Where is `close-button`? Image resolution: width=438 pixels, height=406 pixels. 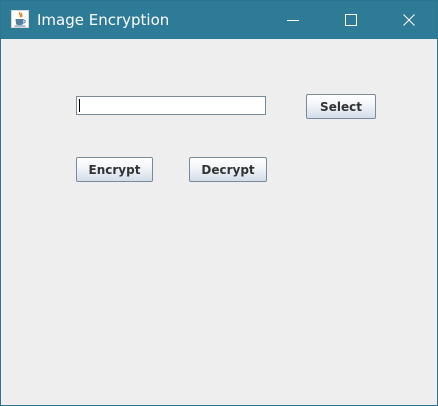
close-button is located at coordinates (409, 20).